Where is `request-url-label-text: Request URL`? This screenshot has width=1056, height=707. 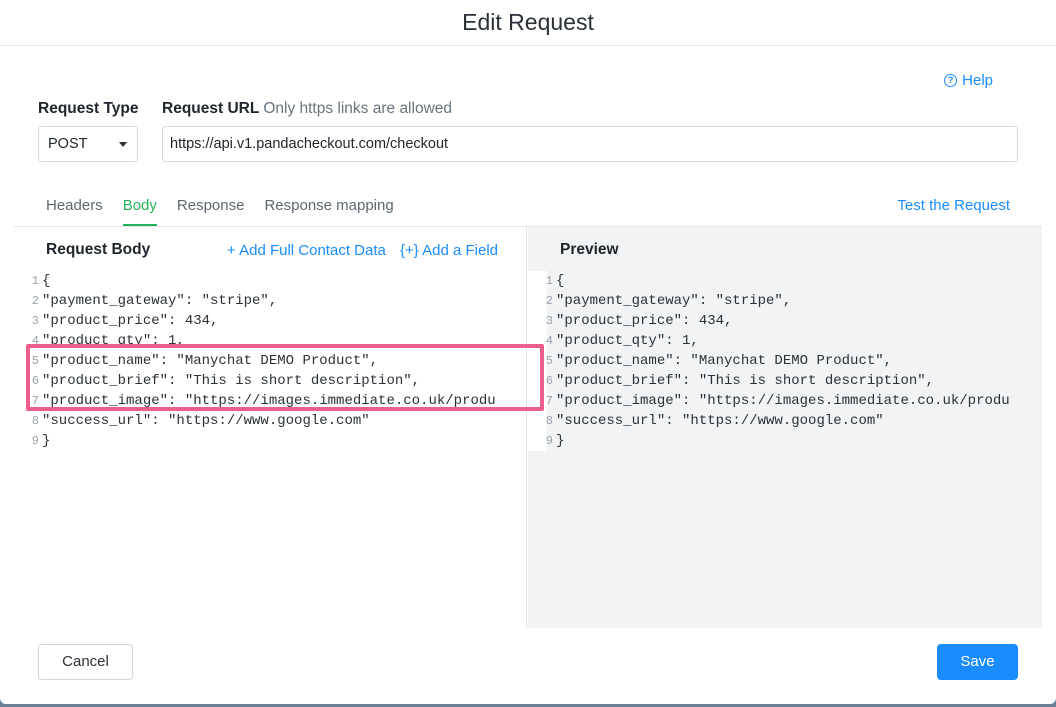
request-url-label-text: Request URL is located at coordinates (211, 108).